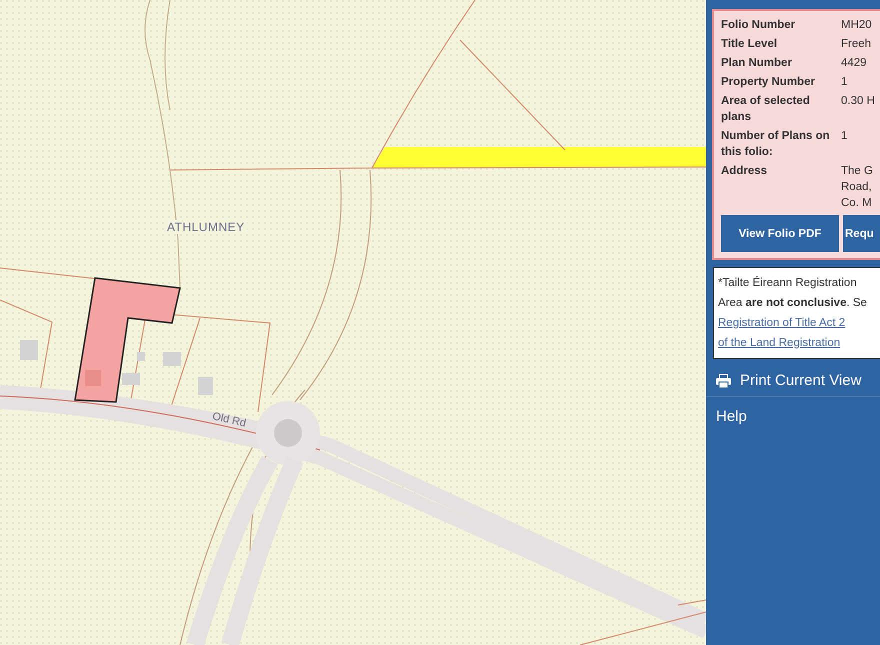  I want to click on field-value: The G Road, Co. M, so click(857, 187).